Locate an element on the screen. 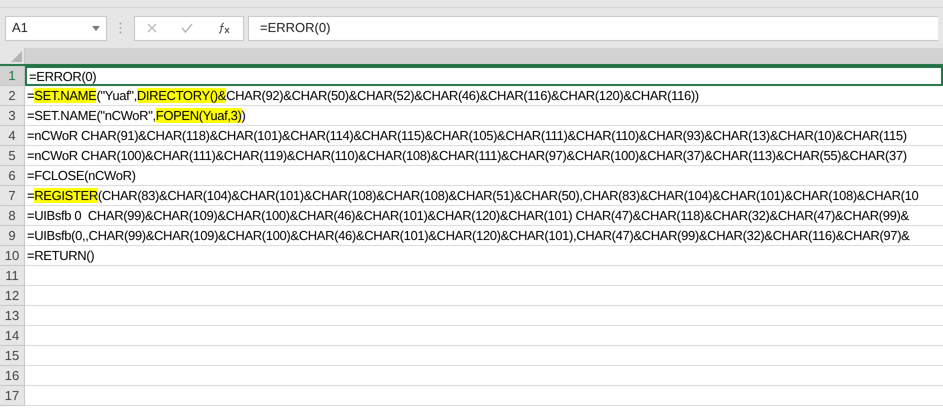 This screenshot has width=943, height=409. cell: =nCWoR CHAR(91)&CHAR(118)&CHAR(101)&CHAR(114)&CHAR(115)&CHAR(105)&CHAR(111)&CHAR(110)&CHAR(93)&CHAR(13)&CHAR(10)&CHAR(115) is located at coordinates (484, 136).